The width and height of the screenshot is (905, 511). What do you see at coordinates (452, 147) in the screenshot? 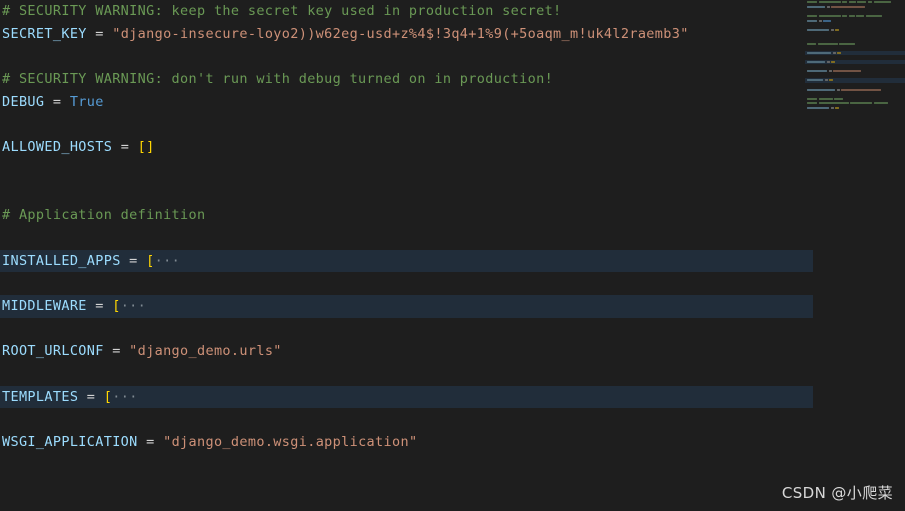
I see `code-line: ALLOWED_HOSTS = []` at bounding box center [452, 147].